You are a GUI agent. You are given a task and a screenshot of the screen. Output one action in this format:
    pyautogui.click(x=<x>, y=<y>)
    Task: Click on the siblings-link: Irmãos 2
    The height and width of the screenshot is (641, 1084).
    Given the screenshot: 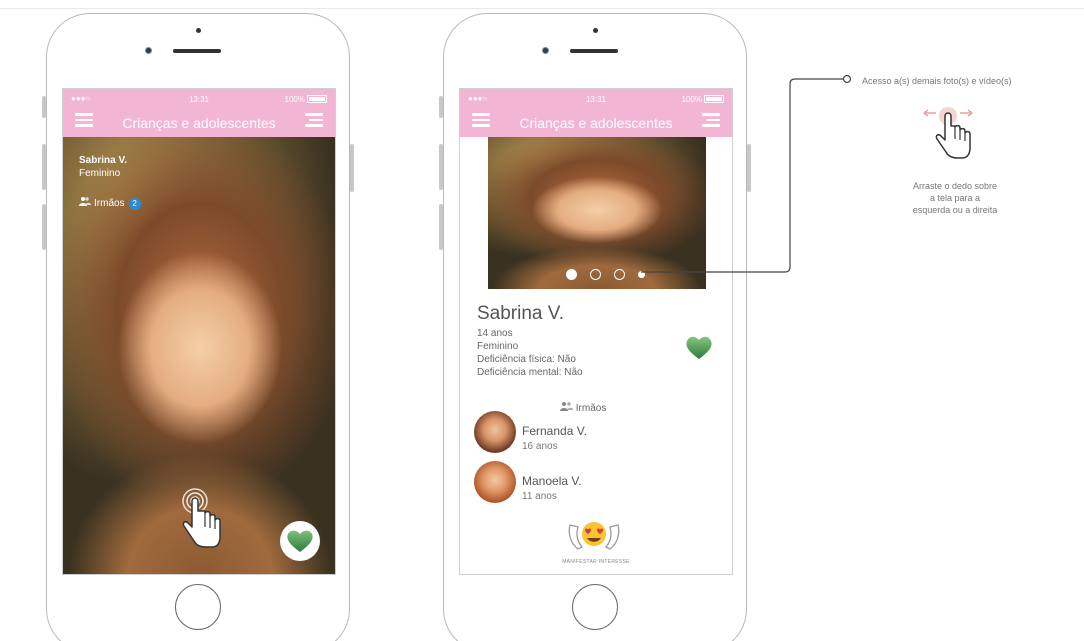 What is the action you would take?
    pyautogui.click(x=110, y=203)
    